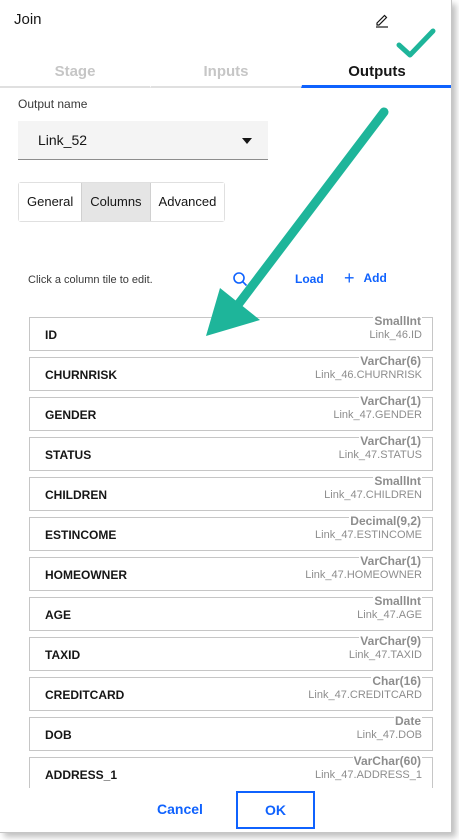  What do you see at coordinates (81, 535) in the screenshot?
I see `column-name: ESTINCOME` at bounding box center [81, 535].